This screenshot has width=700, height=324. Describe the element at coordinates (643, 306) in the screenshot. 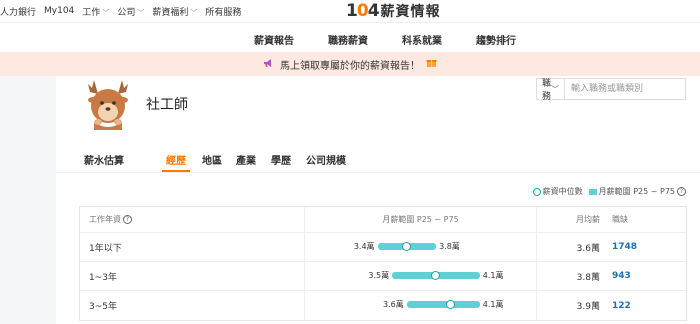

I see `row-count-link: 122` at that location.